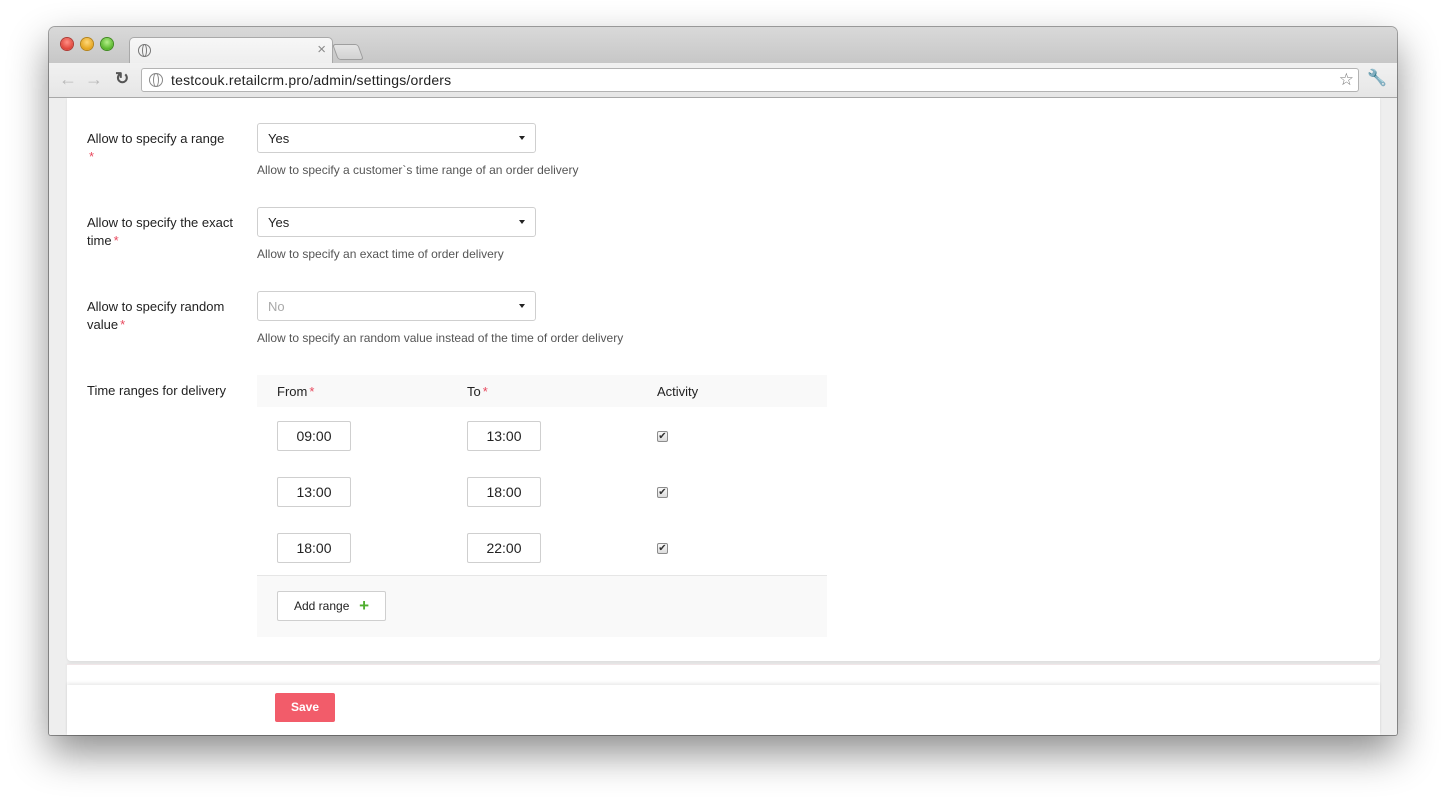 Image resolution: width=1446 pixels, height=806 pixels. Describe the element at coordinates (314, 492) in the screenshot. I see `from-time-input: 13:00` at that location.